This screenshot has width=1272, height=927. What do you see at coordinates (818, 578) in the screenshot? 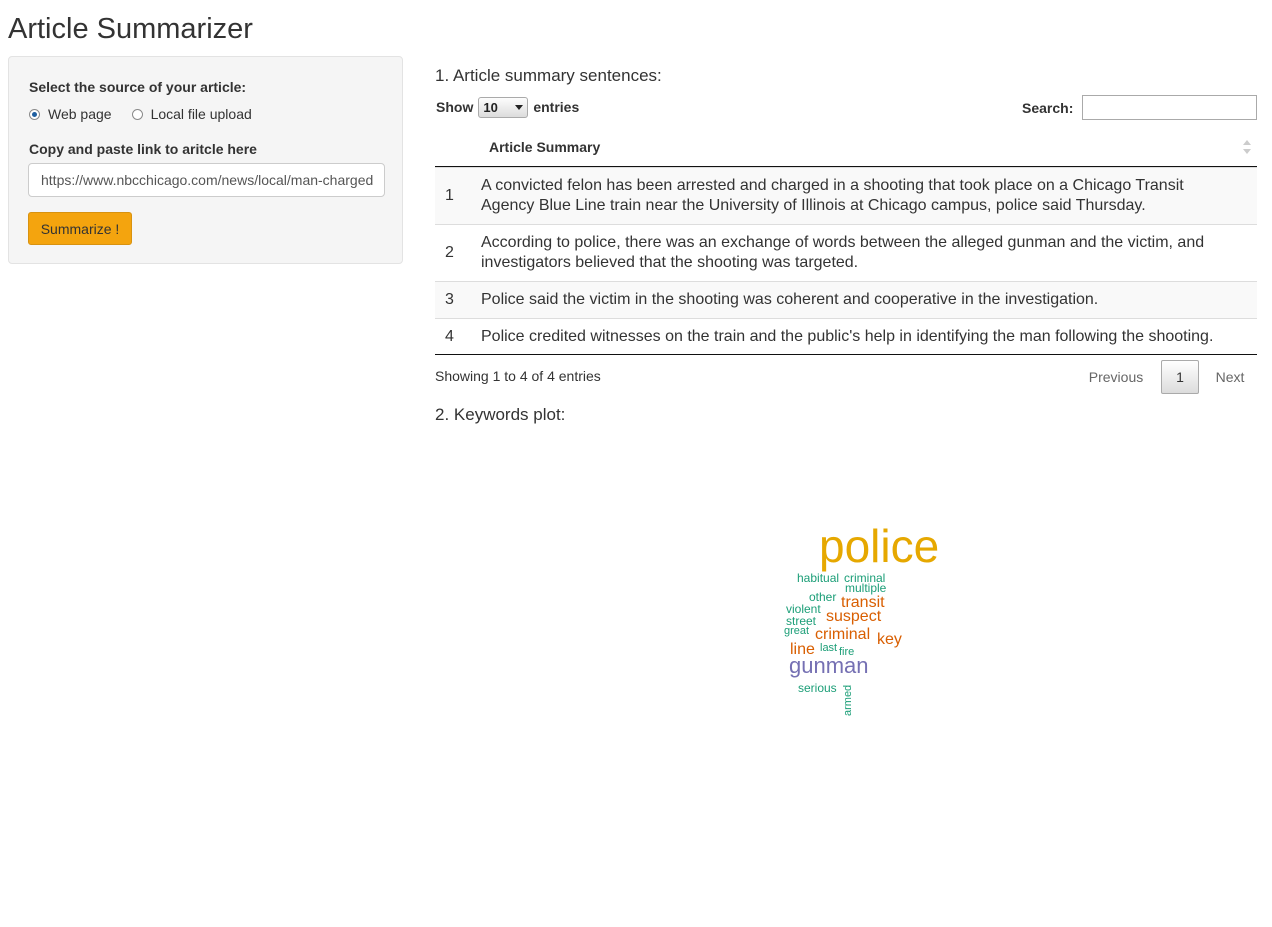
I see `keyword-word: habitual` at bounding box center [818, 578].